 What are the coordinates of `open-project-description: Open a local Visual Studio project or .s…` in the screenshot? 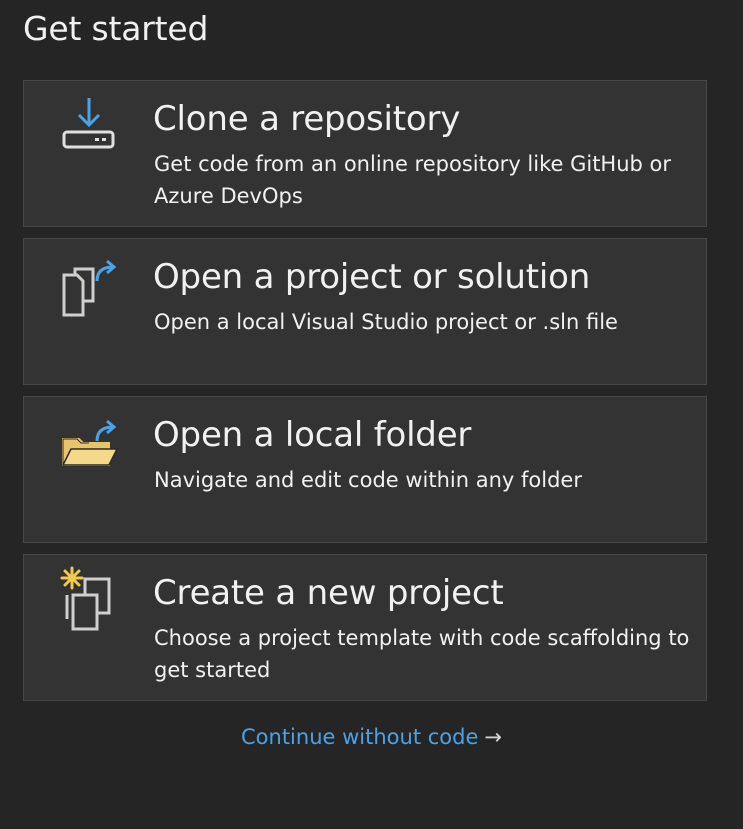 It's located at (386, 322).